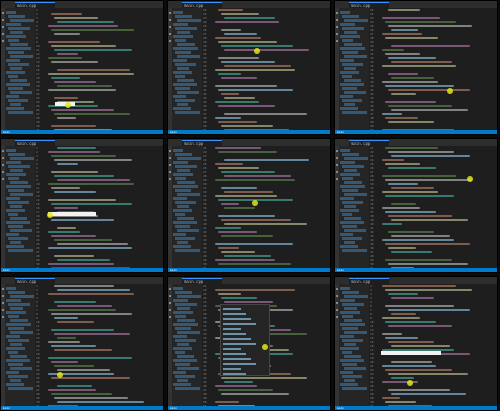  Describe the element at coordinates (245, 340) in the screenshot. I see `autocomplete-popup` at that location.